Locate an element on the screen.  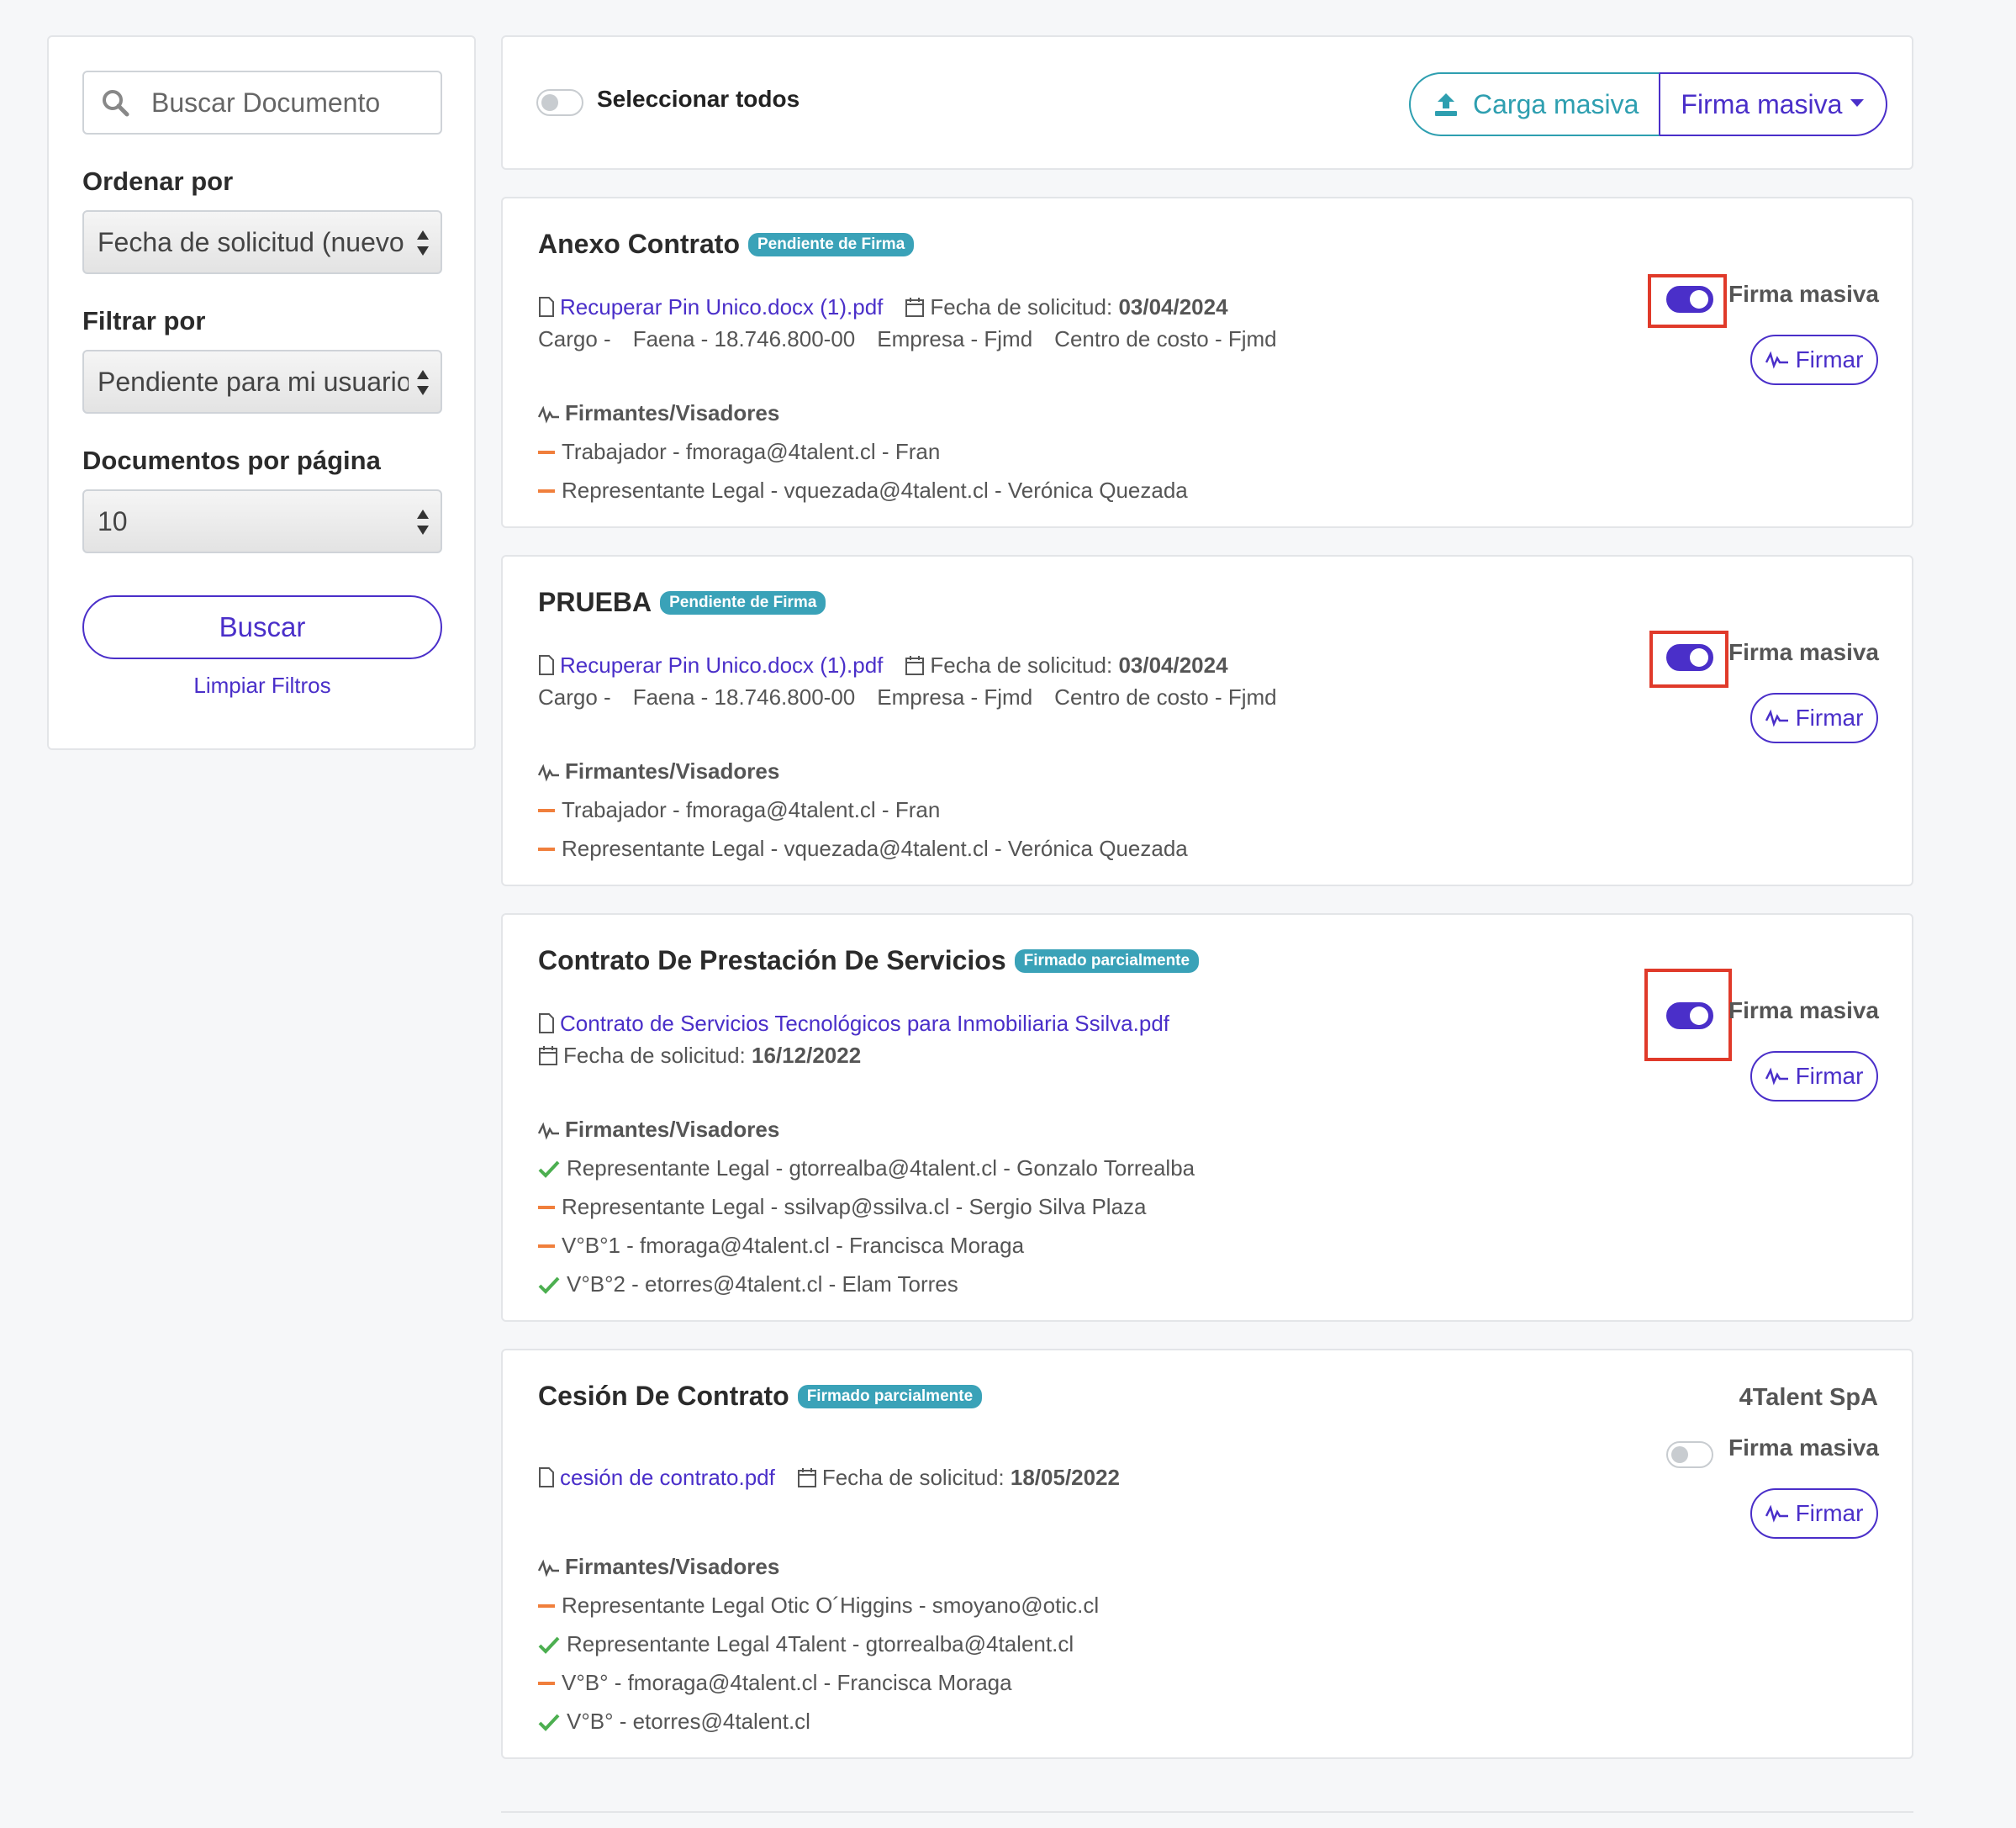
document-file-link: cesión de contrato.pdf is located at coordinates (667, 1478).